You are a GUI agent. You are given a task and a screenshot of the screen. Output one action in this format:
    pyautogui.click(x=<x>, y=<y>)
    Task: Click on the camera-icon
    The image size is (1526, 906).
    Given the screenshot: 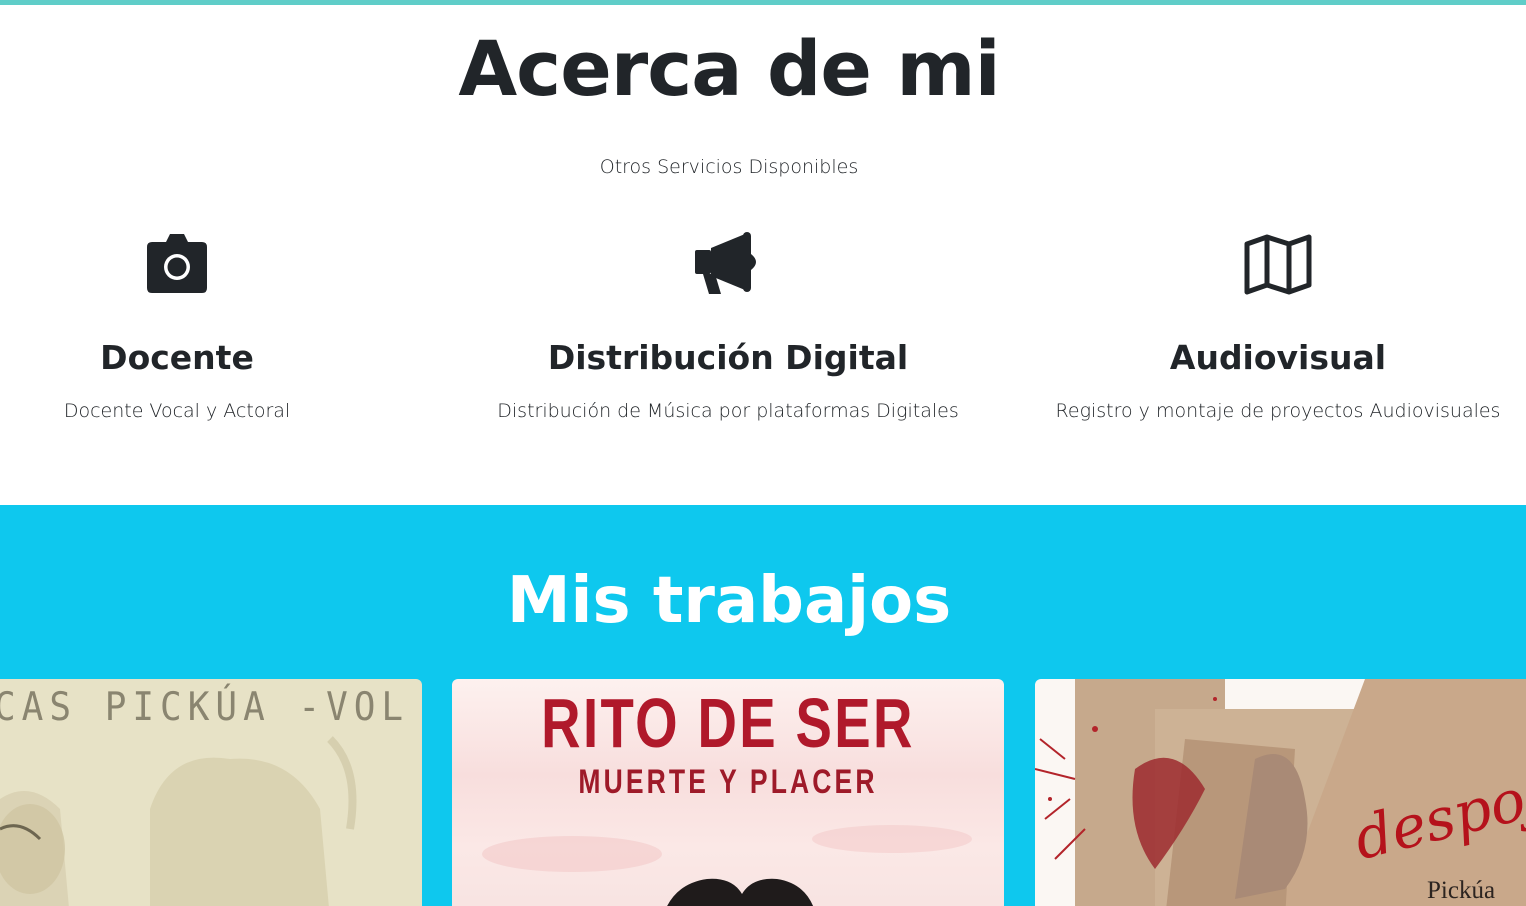 What is the action you would take?
    pyautogui.click(x=177, y=263)
    